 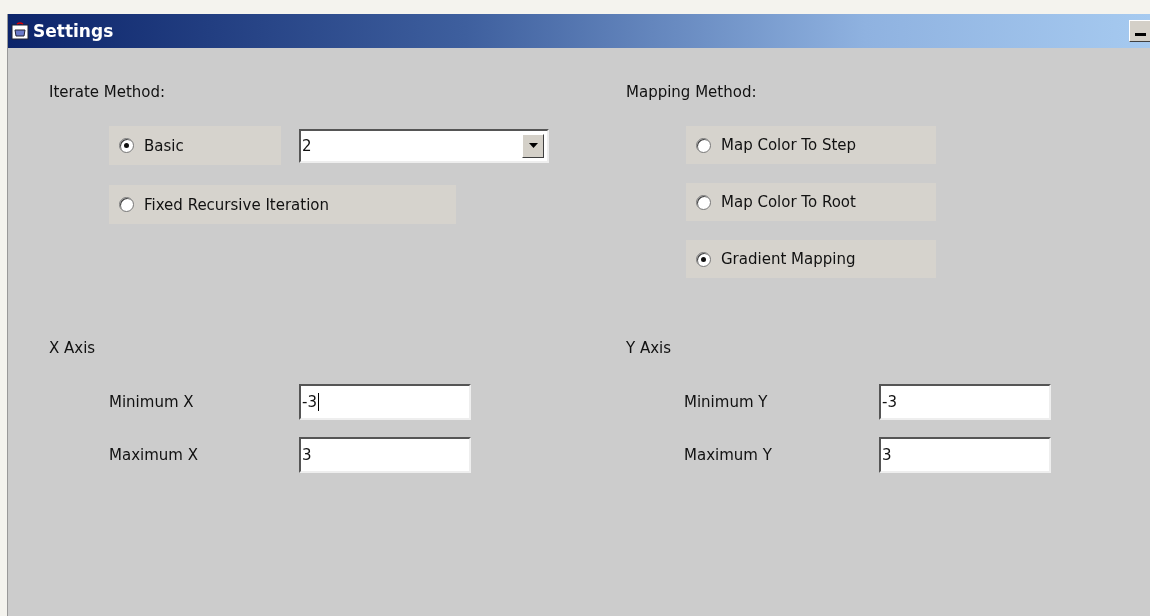 What do you see at coordinates (1139, 31) in the screenshot?
I see `minimize-button` at bounding box center [1139, 31].